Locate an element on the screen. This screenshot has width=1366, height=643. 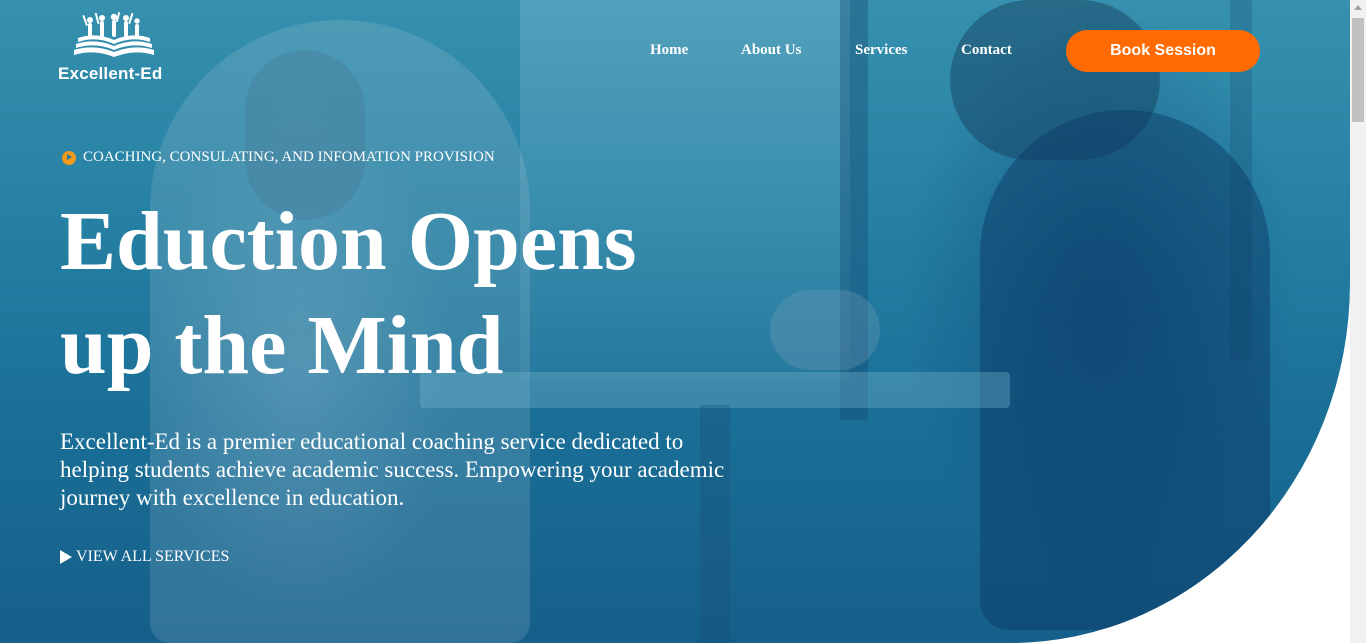
view-all-services-link: VIEW ALL SERVICES is located at coordinates (144, 557).